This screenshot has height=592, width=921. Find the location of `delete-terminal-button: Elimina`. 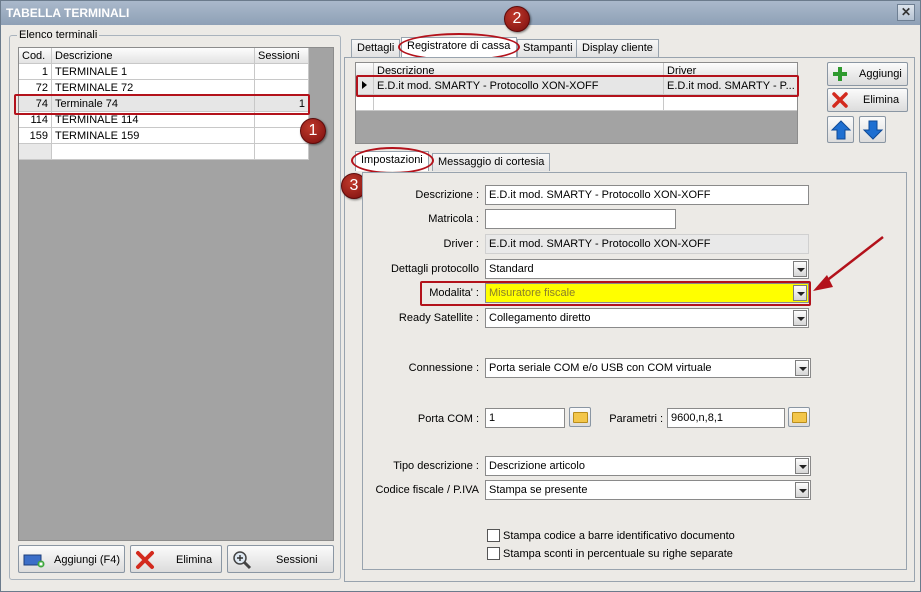

delete-terminal-button: Elimina is located at coordinates (176, 559).